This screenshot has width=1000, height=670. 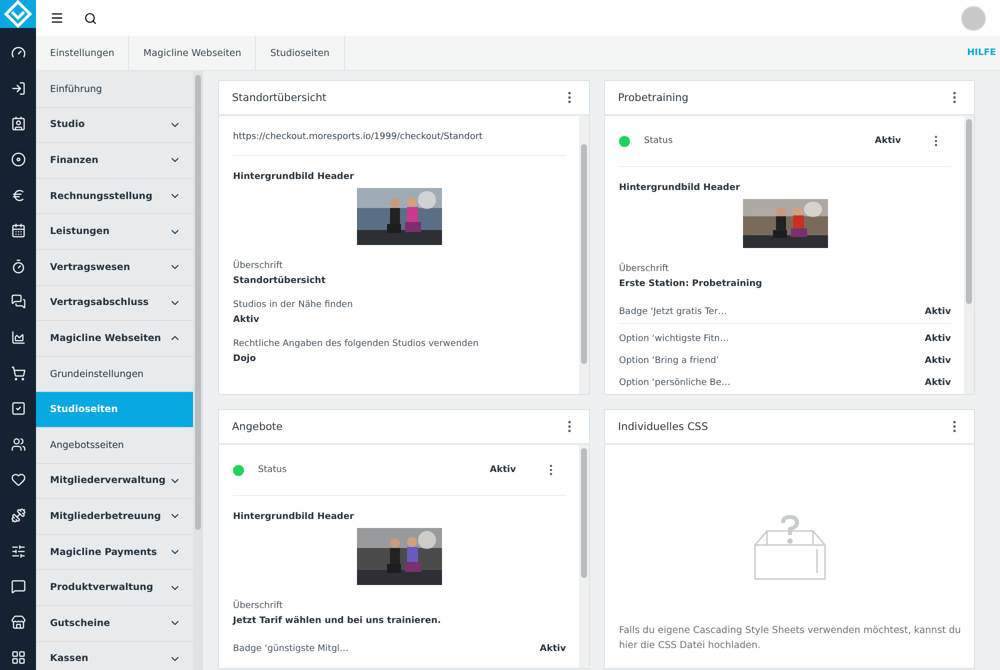 I want to click on sidebar-item: Studio, so click(x=114, y=126).